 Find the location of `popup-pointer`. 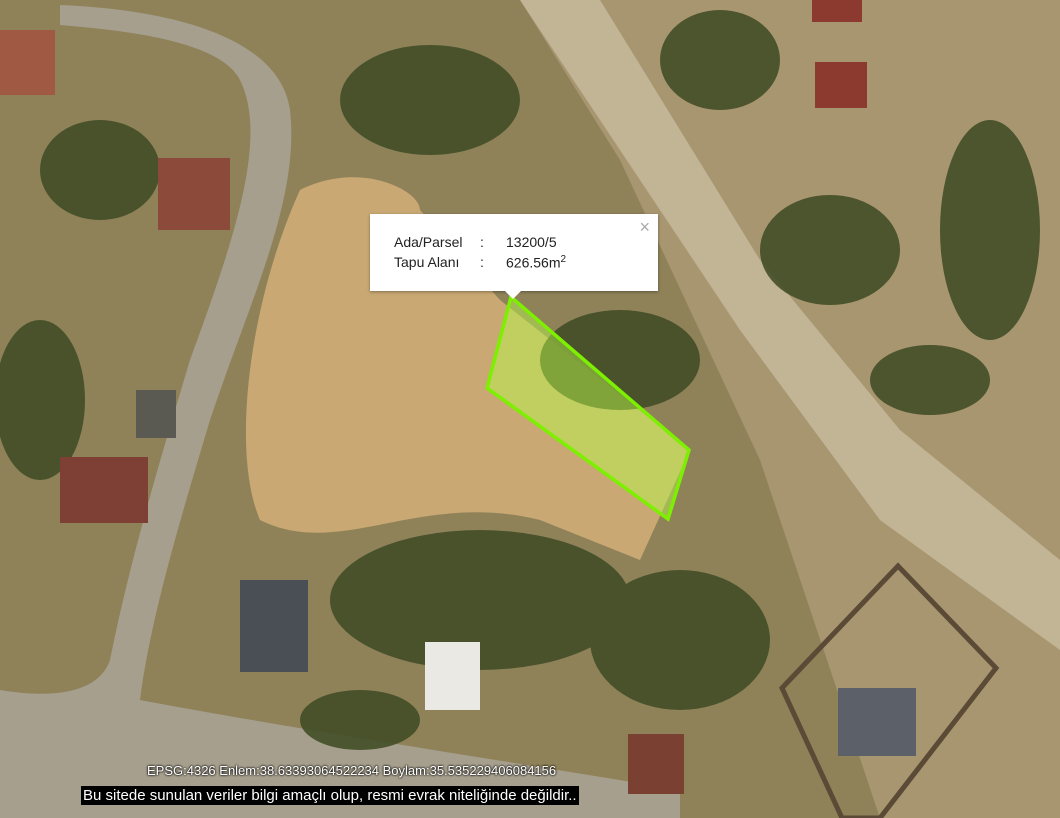

popup-pointer is located at coordinates (513, 294).